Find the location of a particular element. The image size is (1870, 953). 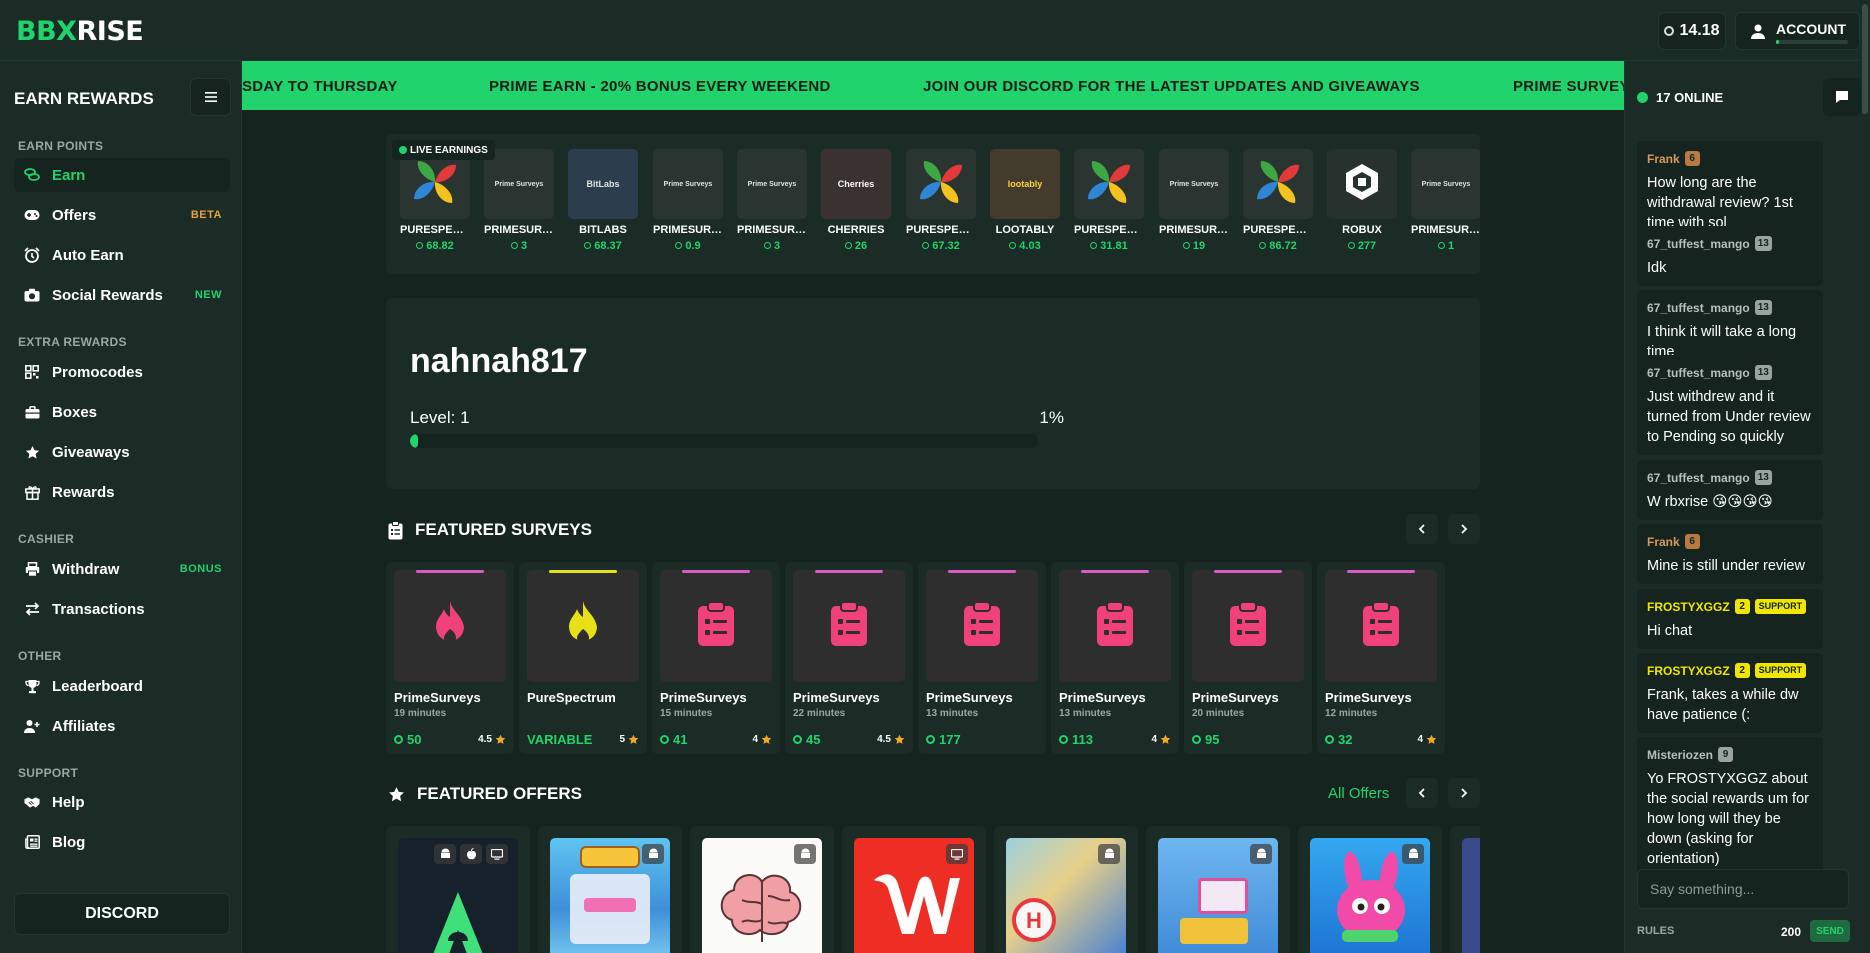

discord-button: DISCORD is located at coordinates (122, 914).